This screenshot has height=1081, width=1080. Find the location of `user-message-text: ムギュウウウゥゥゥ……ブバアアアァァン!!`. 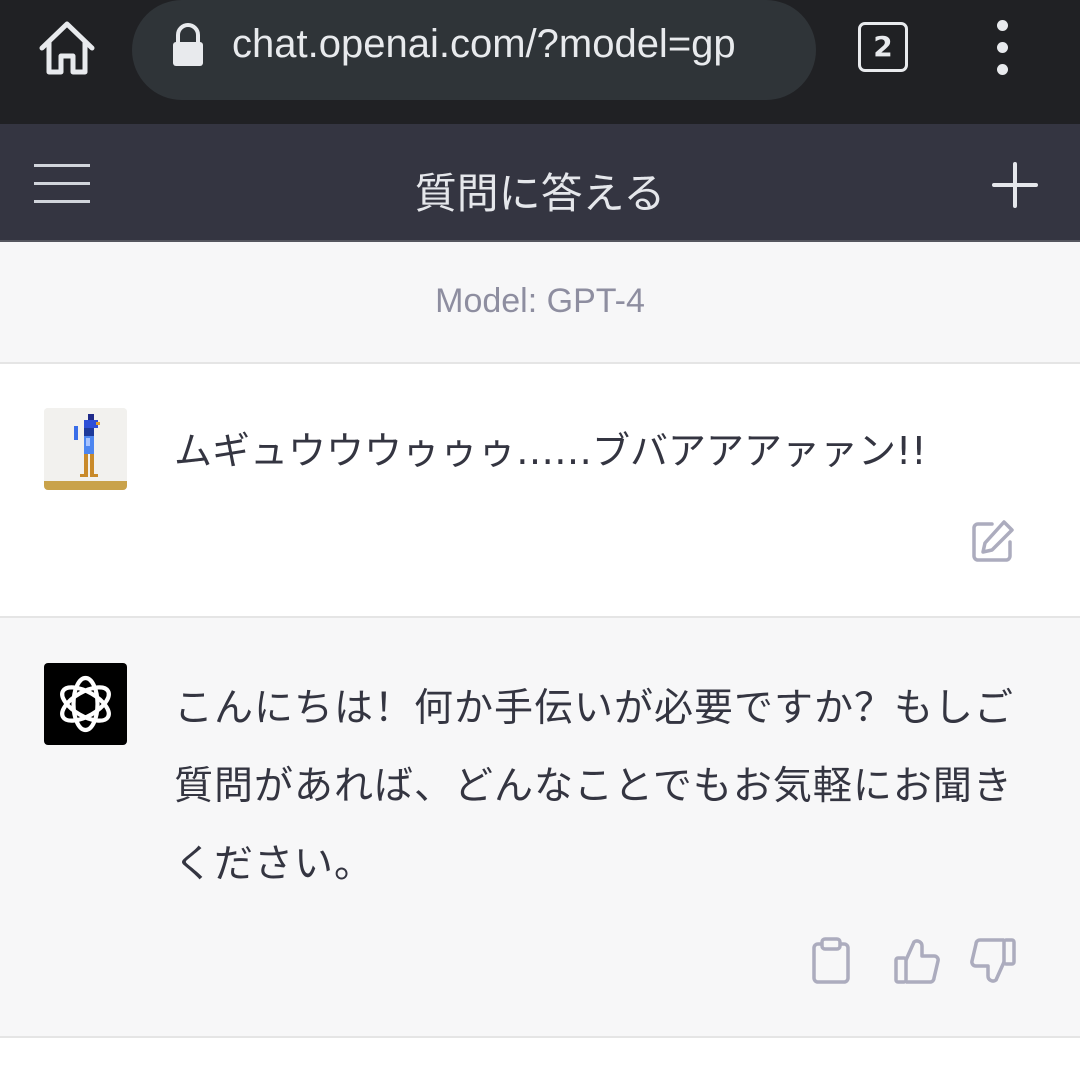

user-message-text: ムギュウウウゥゥゥ……ブバアアアァァン!! is located at coordinates (550, 451).